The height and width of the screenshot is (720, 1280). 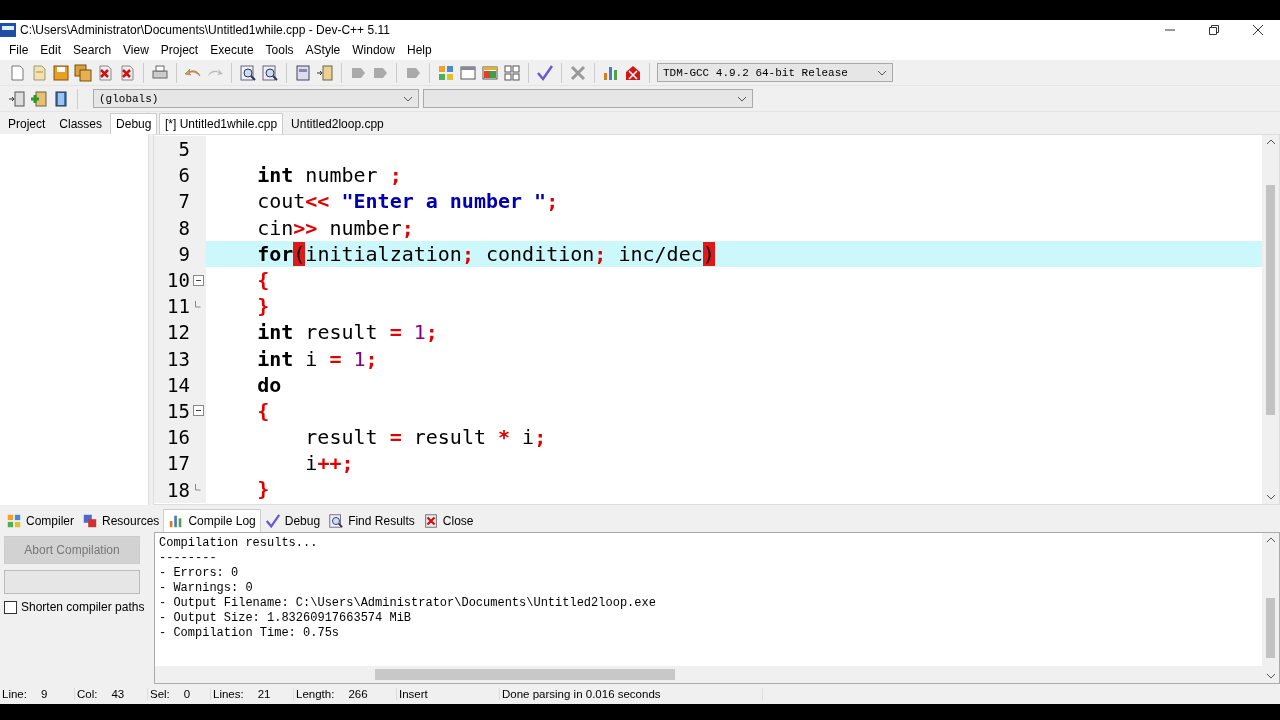 I want to click on line-number: 18, so click(x=178, y=489).